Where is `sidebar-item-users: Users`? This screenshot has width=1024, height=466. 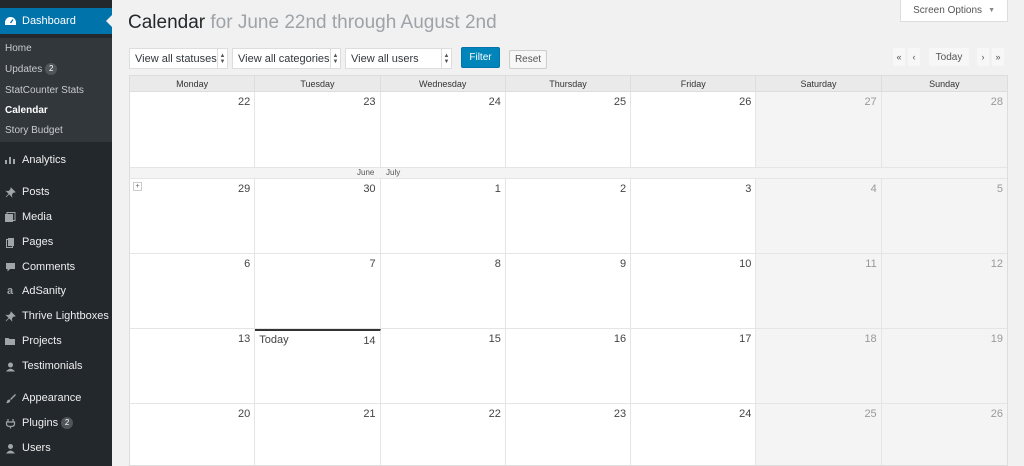
sidebar-item-users: Users is located at coordinates (56, 448).